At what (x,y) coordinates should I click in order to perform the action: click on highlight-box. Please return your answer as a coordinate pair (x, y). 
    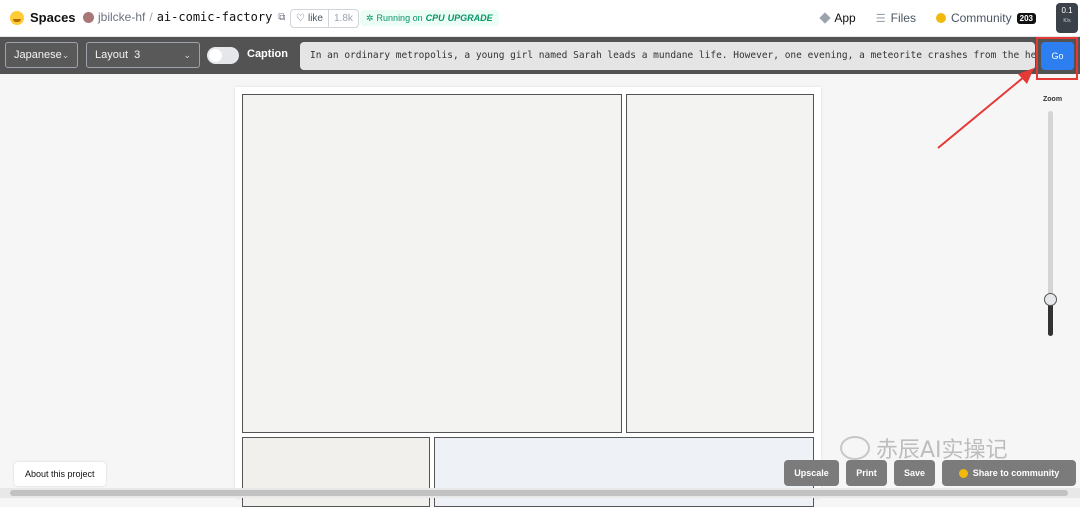
    Looking at the image, I should click on (1057, 58).